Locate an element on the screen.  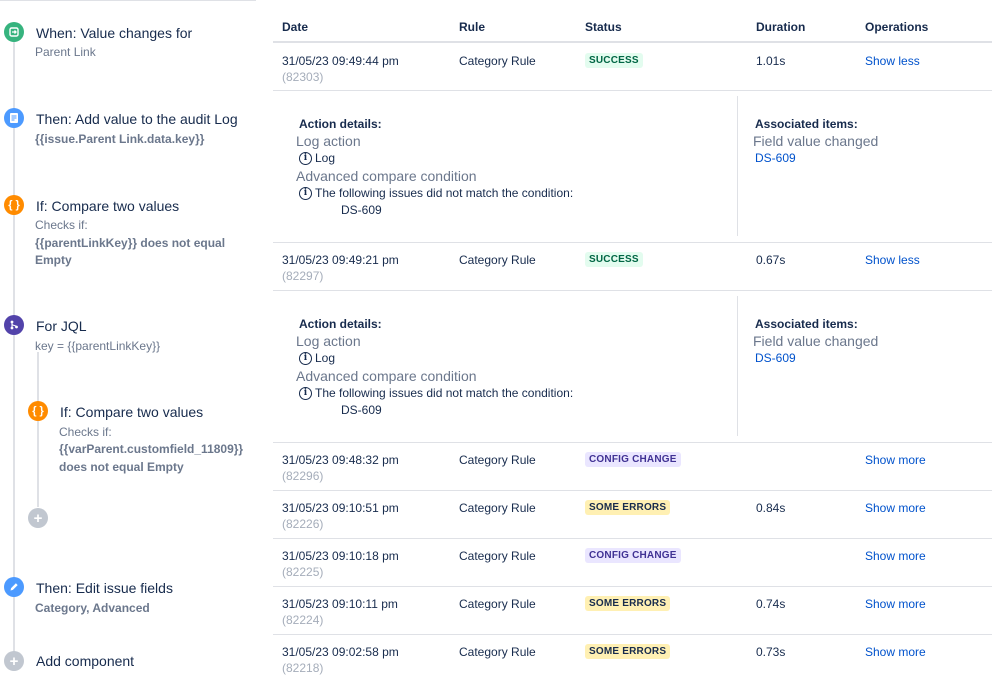
nested-condition-expression-cont: does not equal Empty is located at coordinates (121, 467).